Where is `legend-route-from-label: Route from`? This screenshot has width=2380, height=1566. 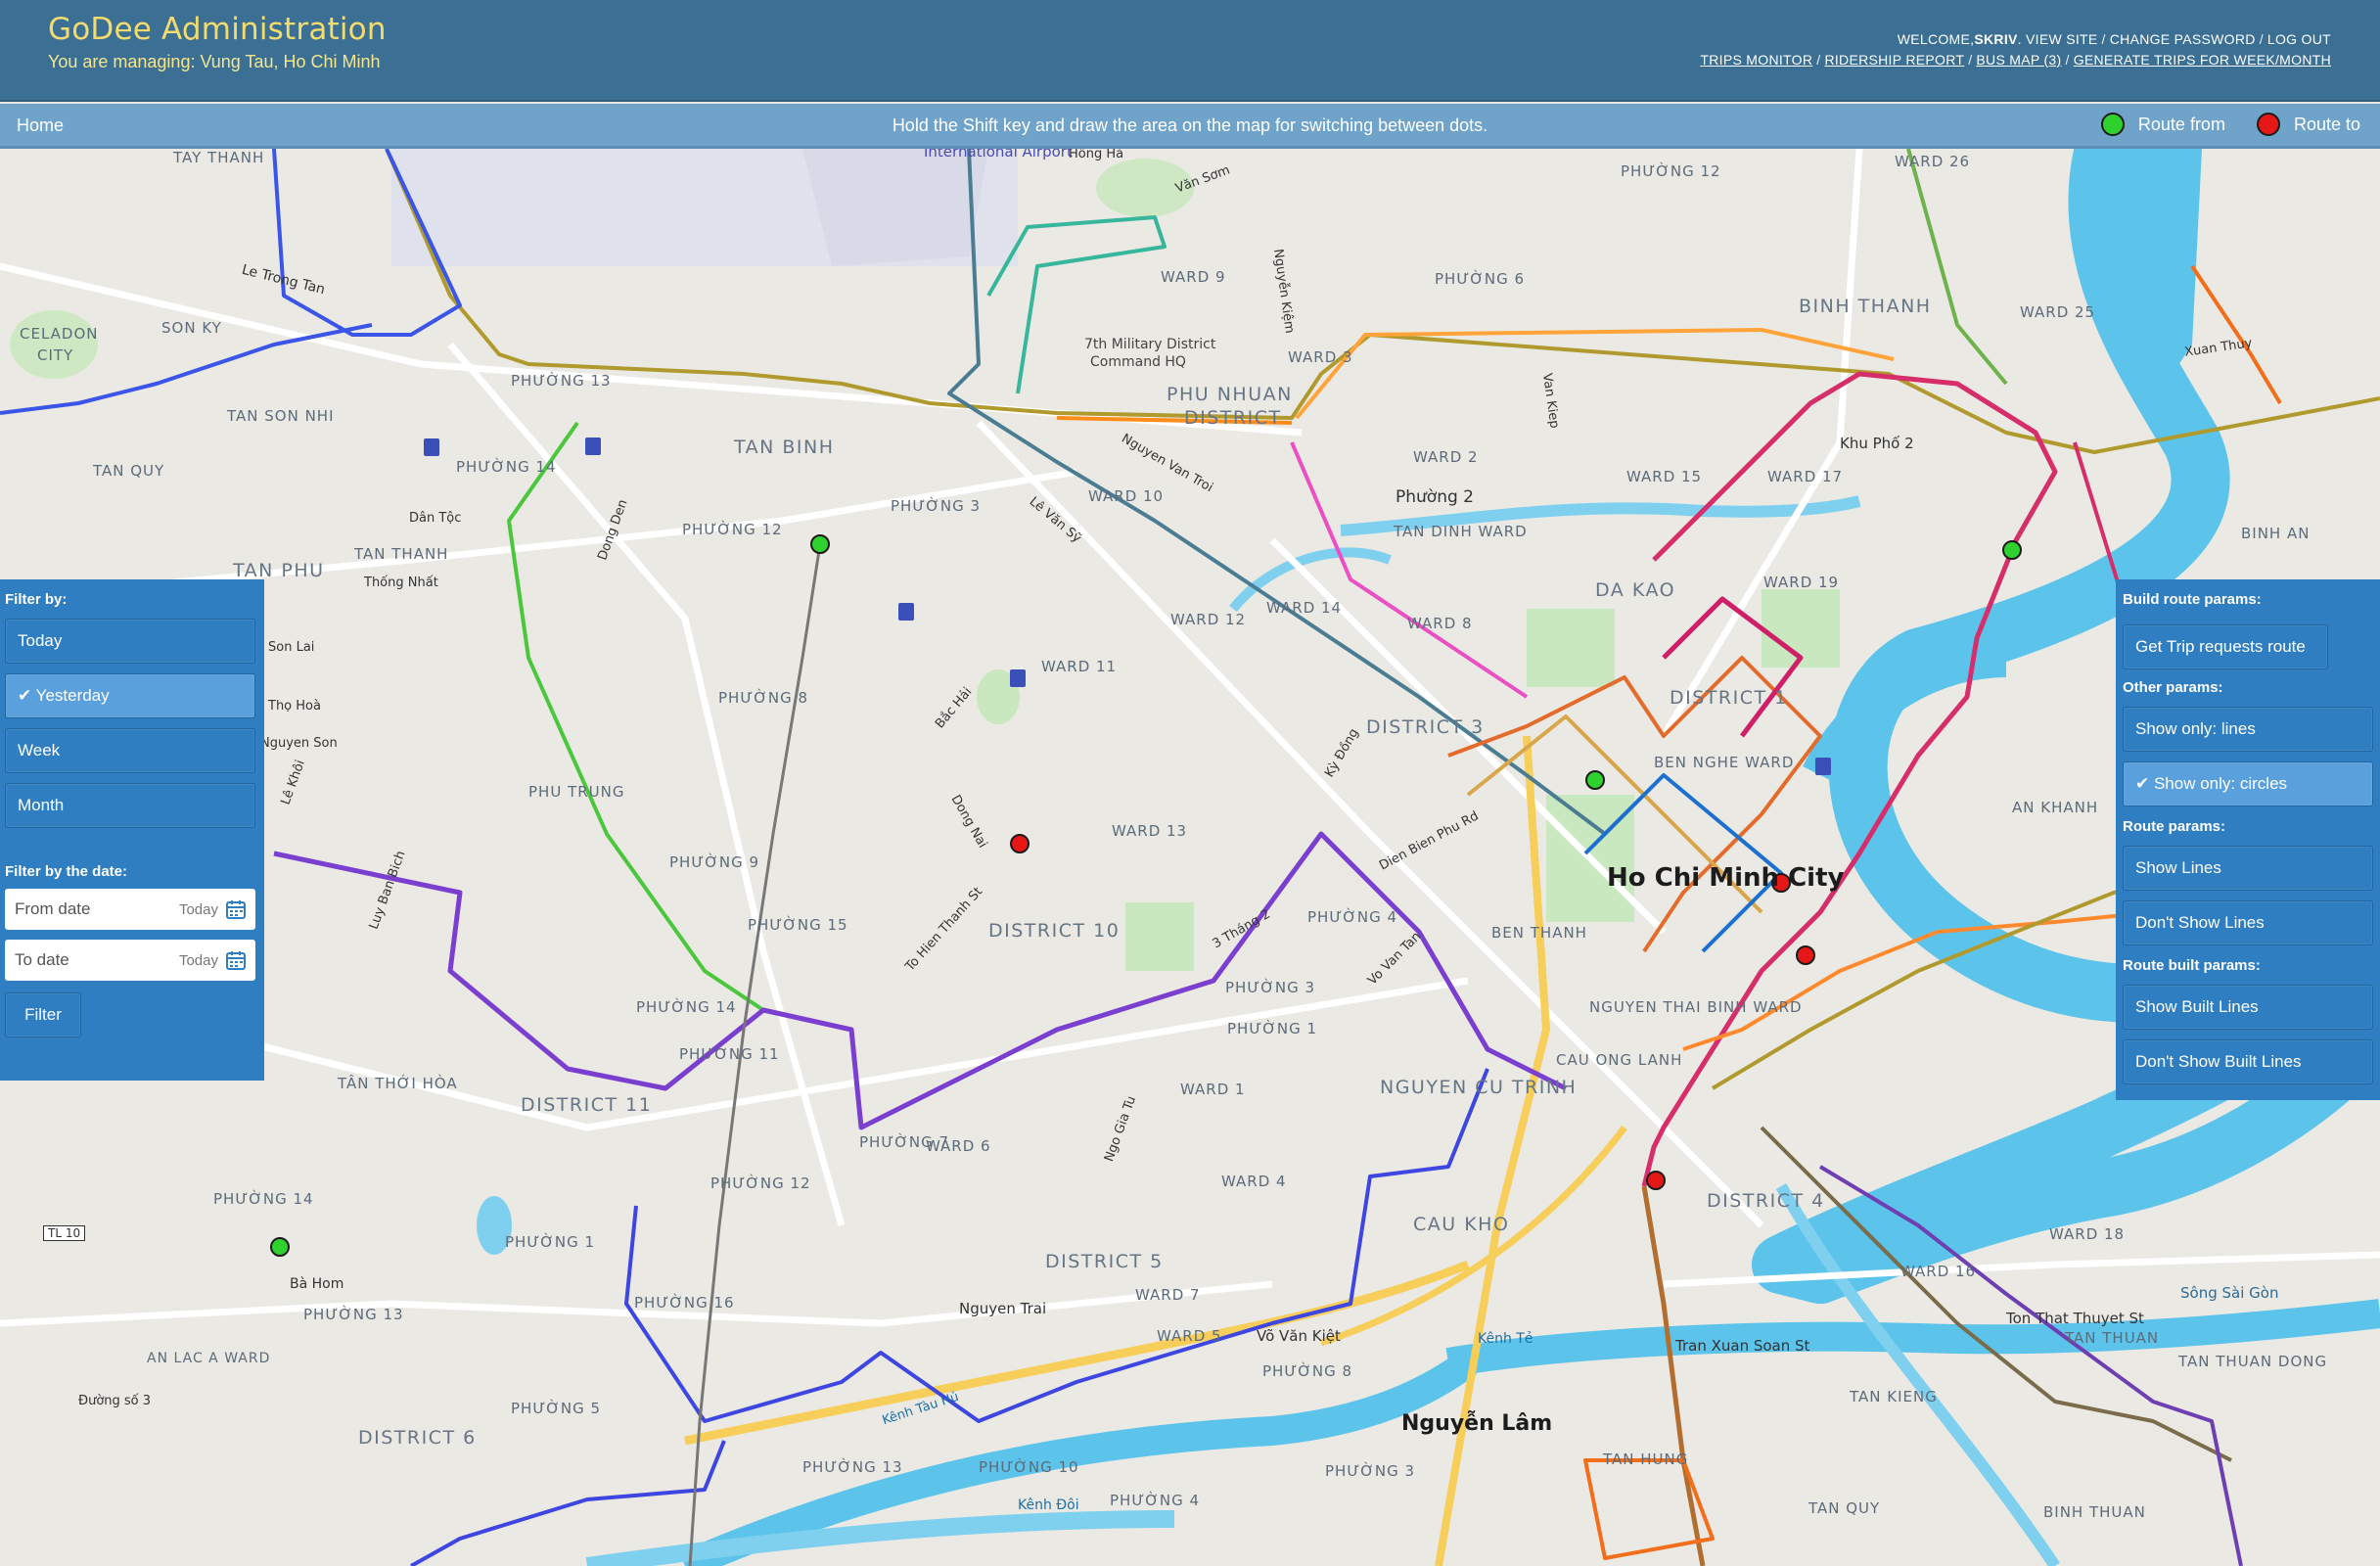
legend-route-from-label: Route from is located at coordinates (2181, 124).